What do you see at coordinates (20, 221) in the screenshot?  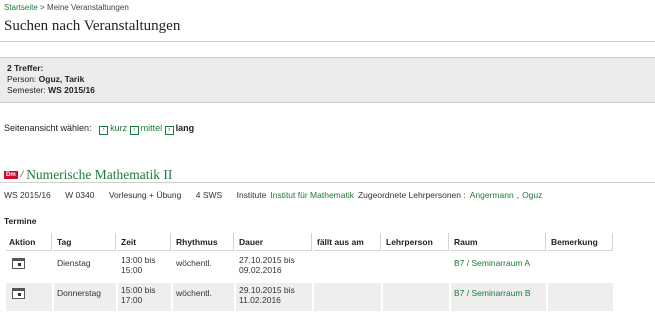 I see `termine-heading: Termine` at bounding box center [20, 221].